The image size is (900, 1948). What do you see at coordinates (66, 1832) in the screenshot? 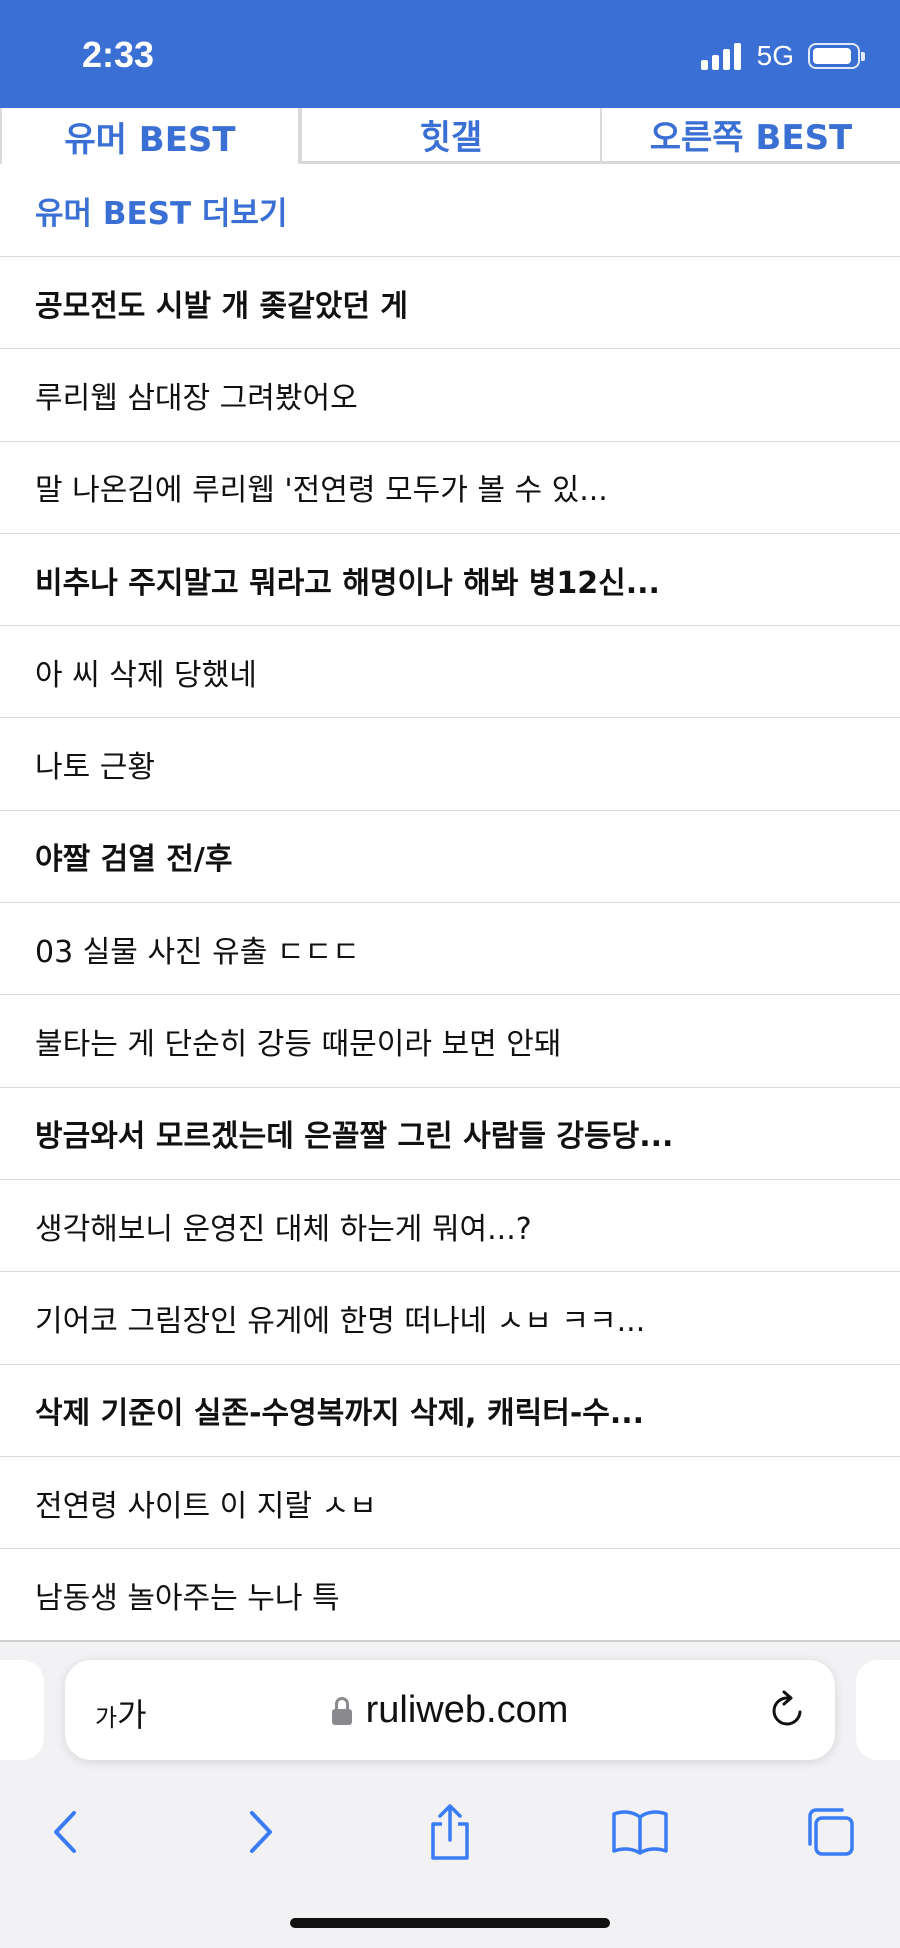
I see `back-icon` at bounding box center [66, 1832].